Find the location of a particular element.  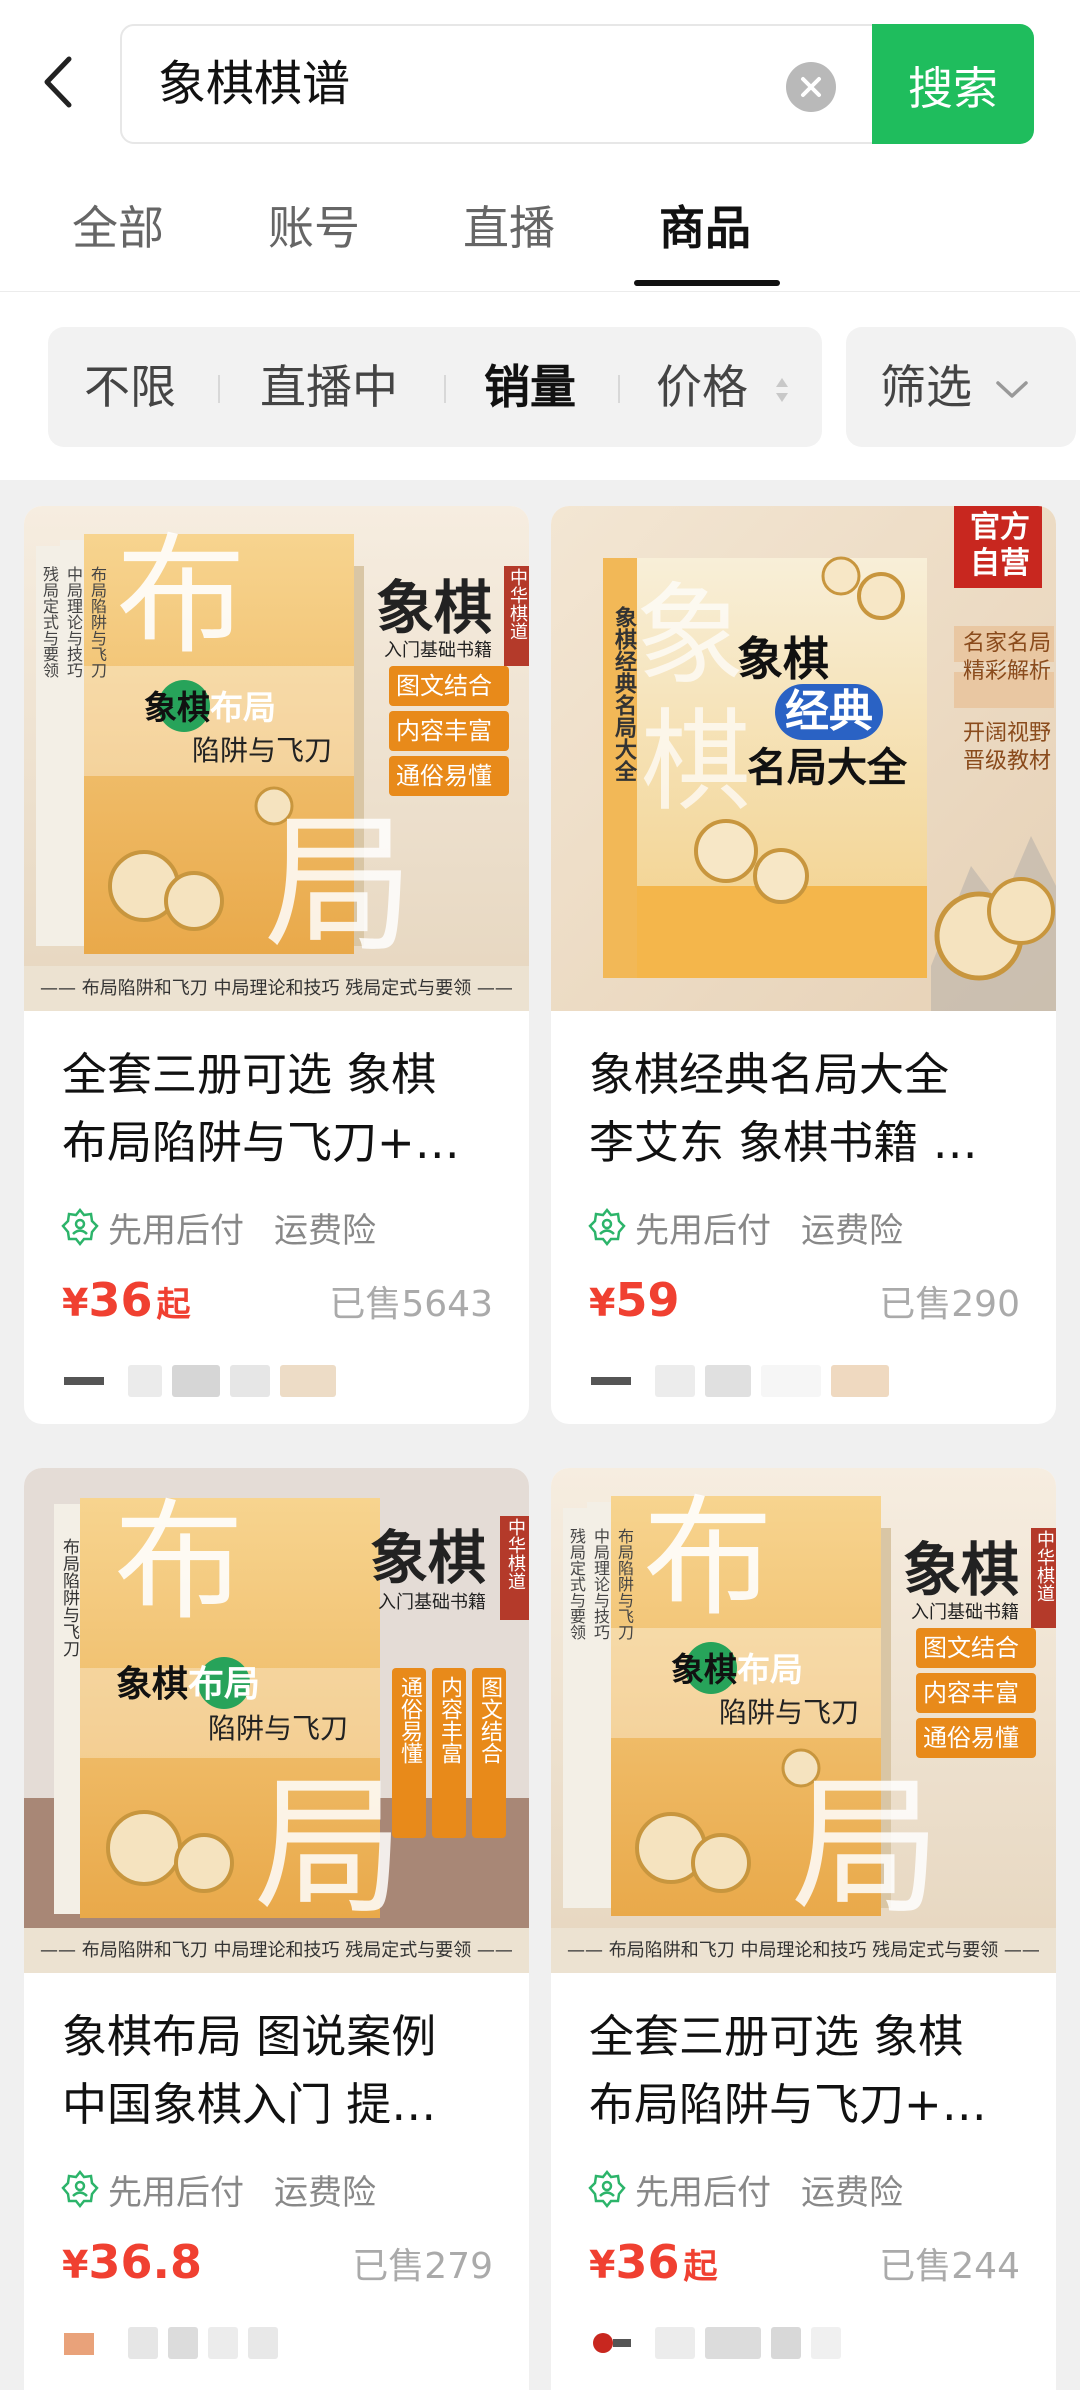

filter-area: 不限 直播中 销量 价格 筛选 is located at coordinates (540, 387).